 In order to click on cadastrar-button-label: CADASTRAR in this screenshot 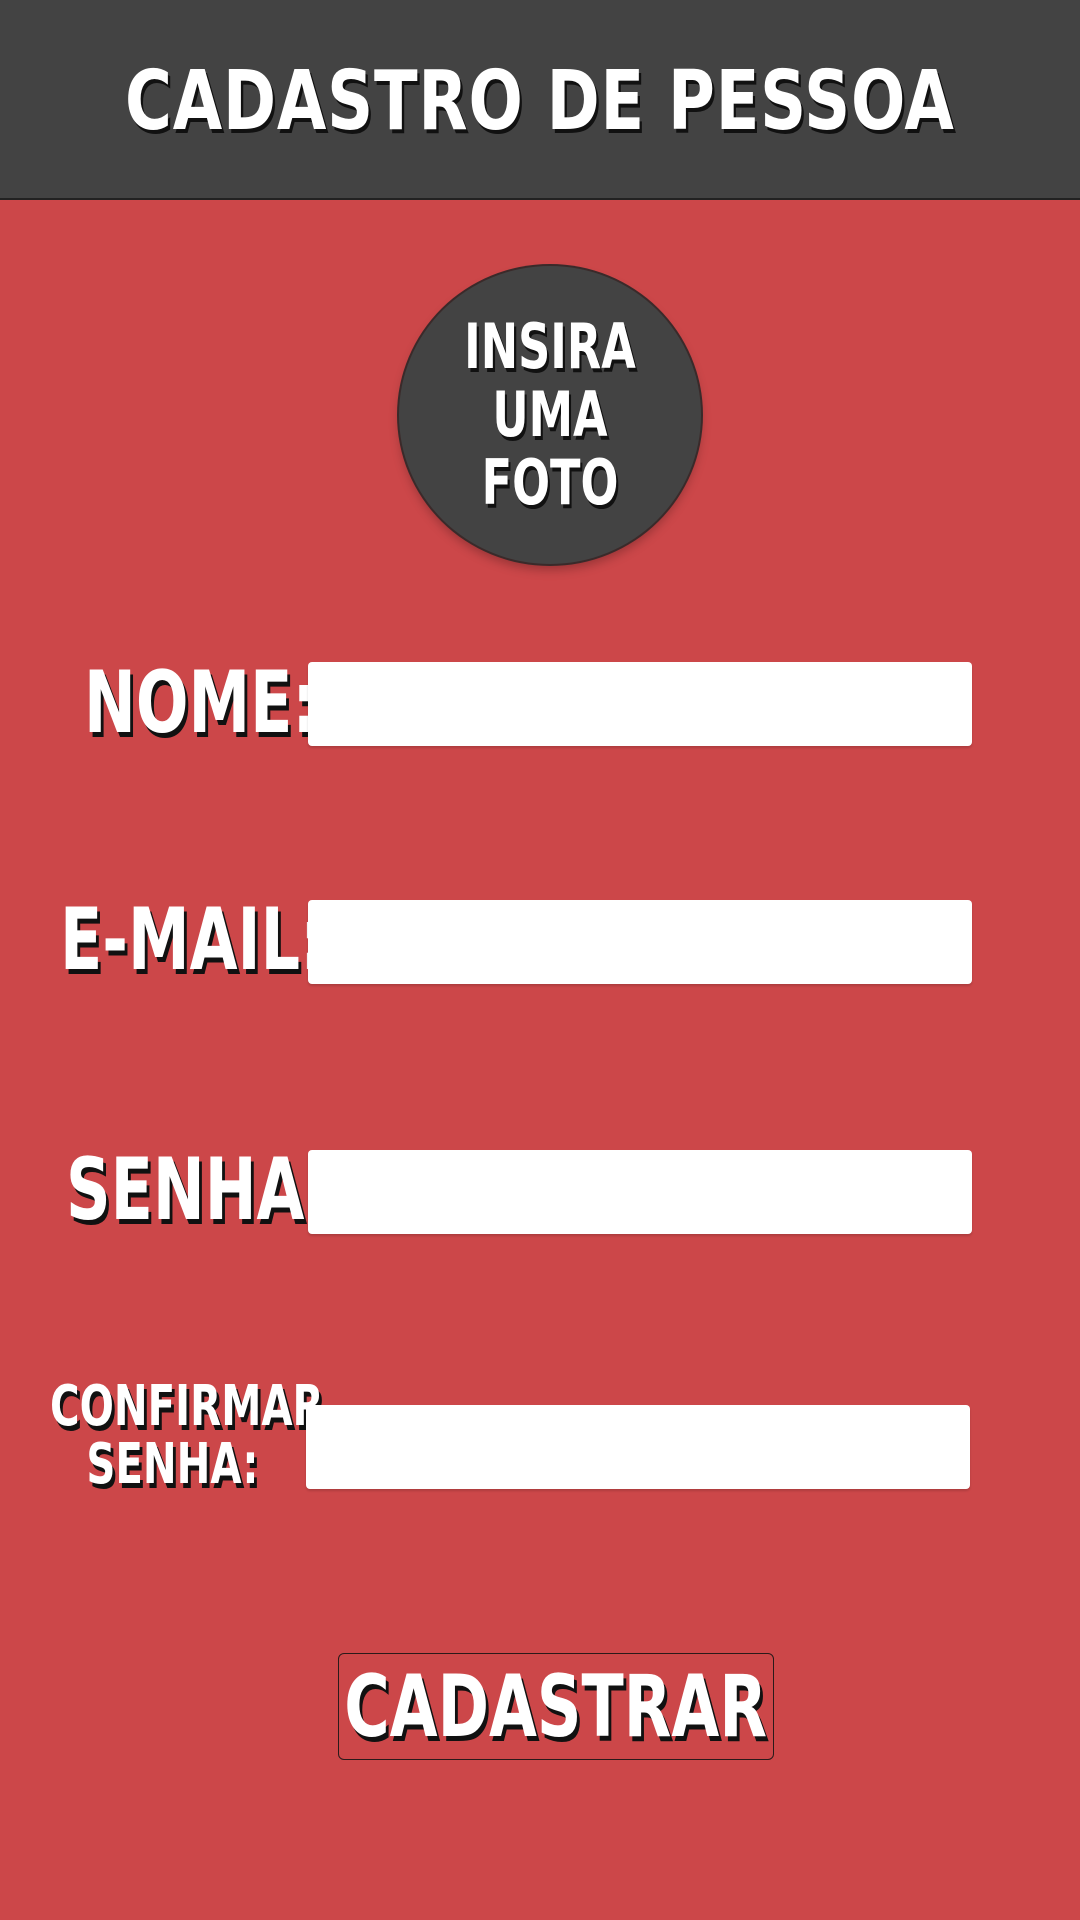, I will do `click(556, 1706)`.